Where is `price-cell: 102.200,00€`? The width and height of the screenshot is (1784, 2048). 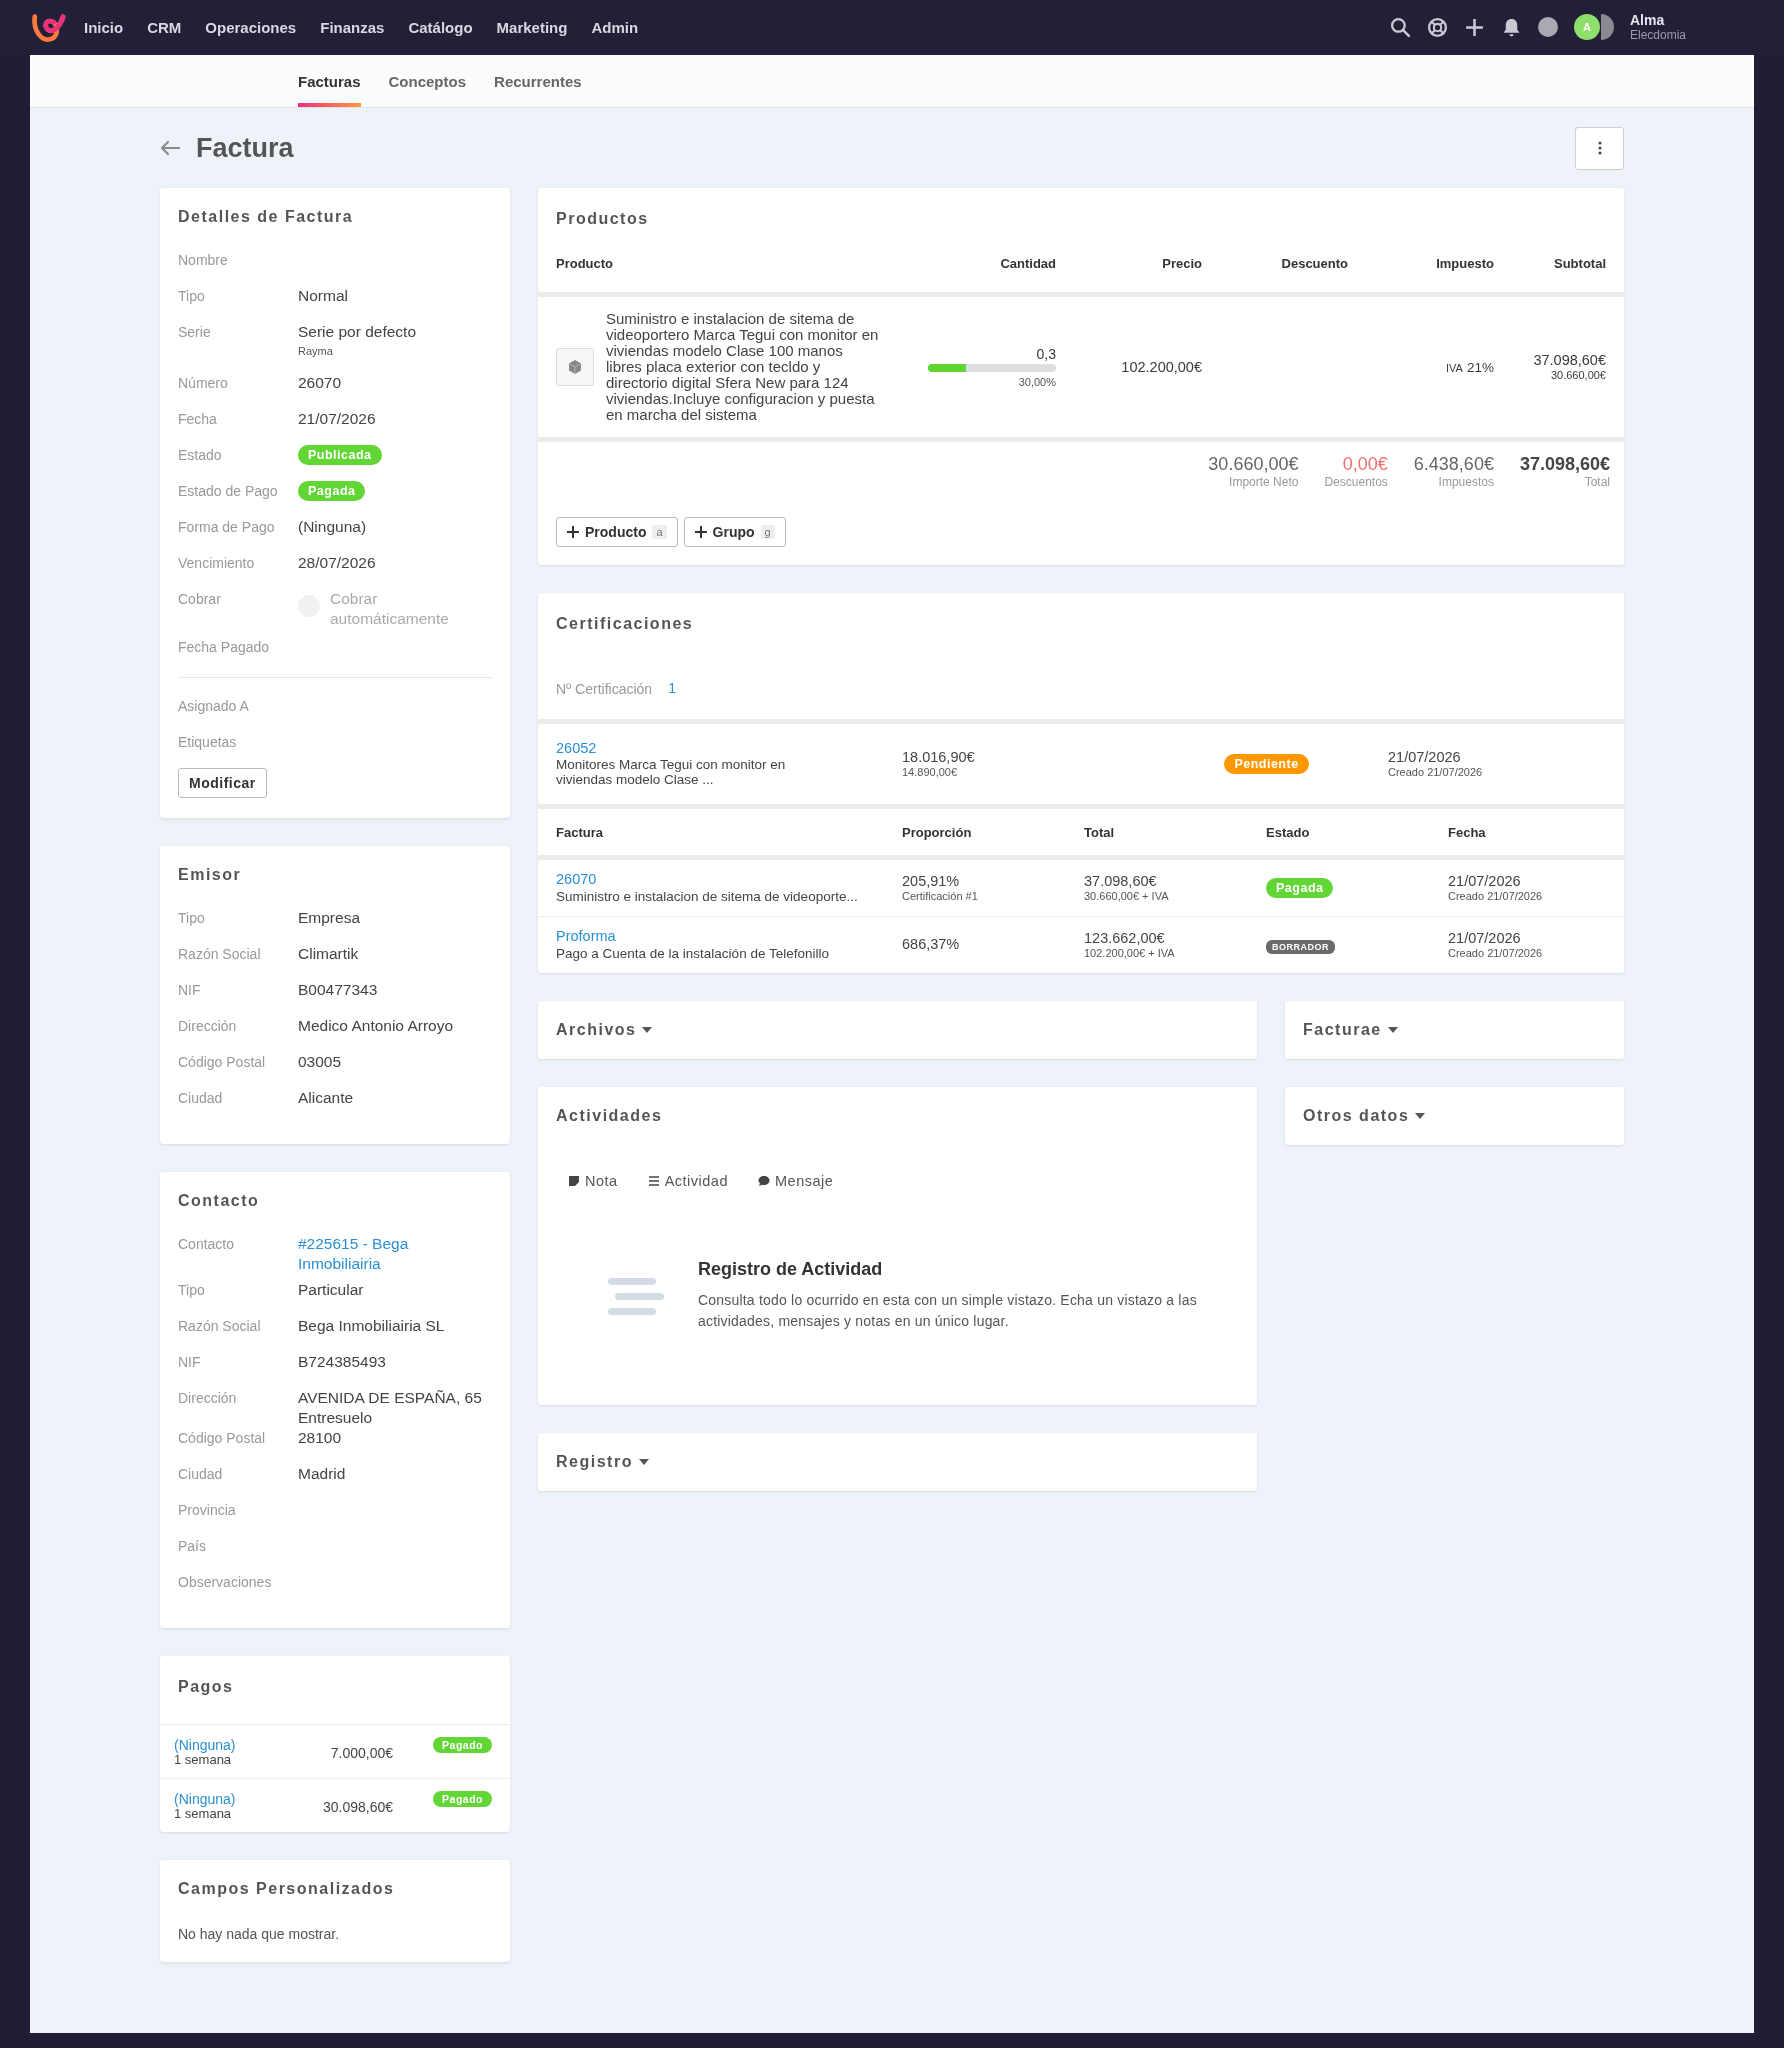 price-cell: 102.200,00€ is located at coordinates (1161, 367).